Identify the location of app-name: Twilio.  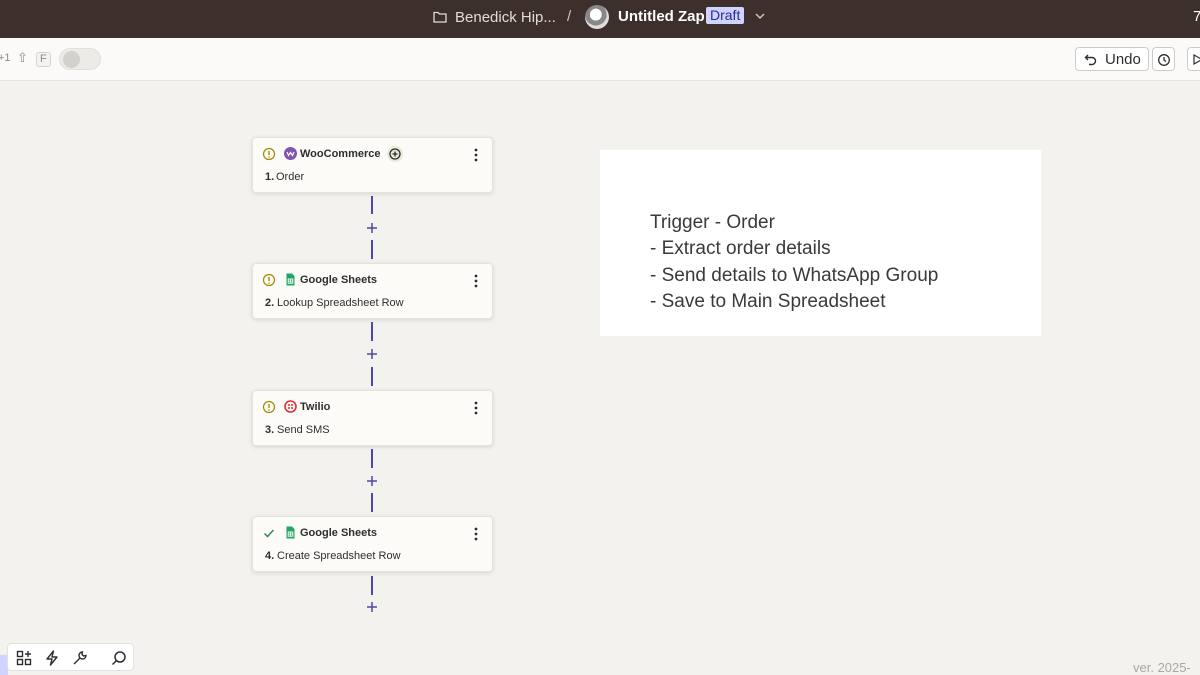
(315, 407).